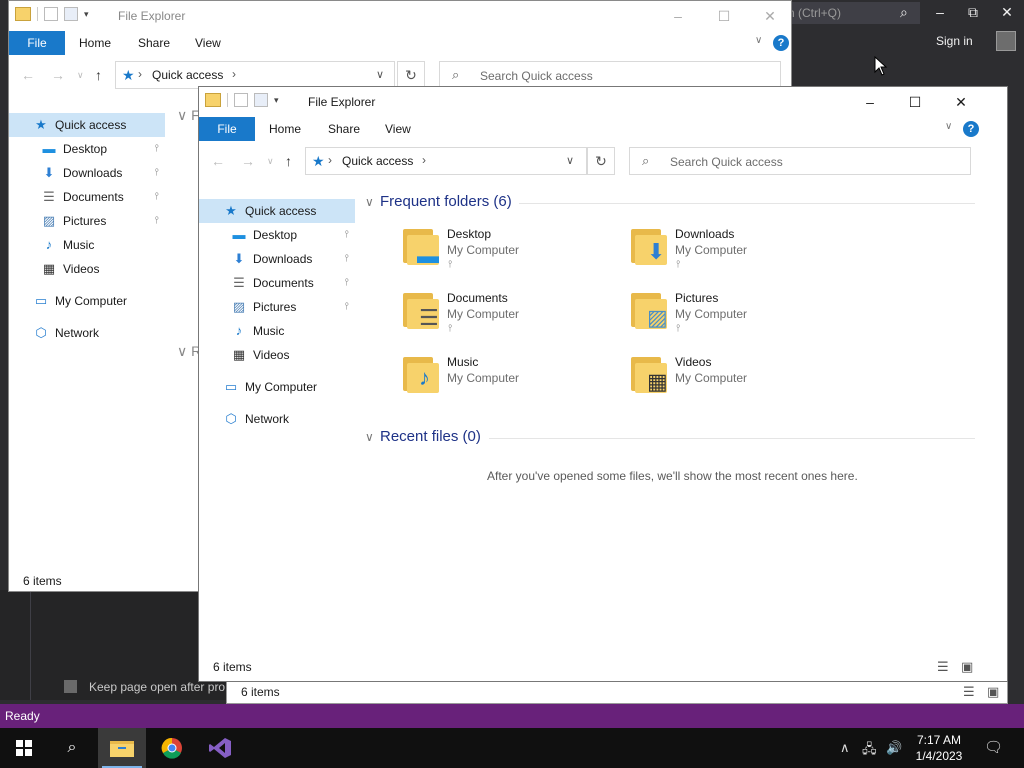 The width and height of the screenshot is (1024, 768). Describe the element at coordinates (610, 75) in the screenshot. I see `search-input: ⌕ Search Quick access` at that location.